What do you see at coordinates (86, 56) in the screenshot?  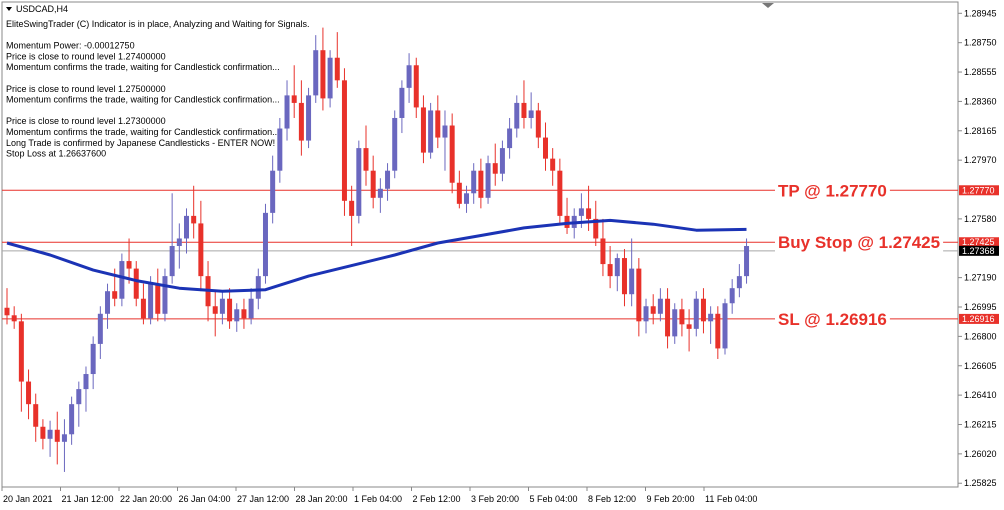 I see `info-line: Price is close to round level 1.27400000` at bounding box center [86, 56].